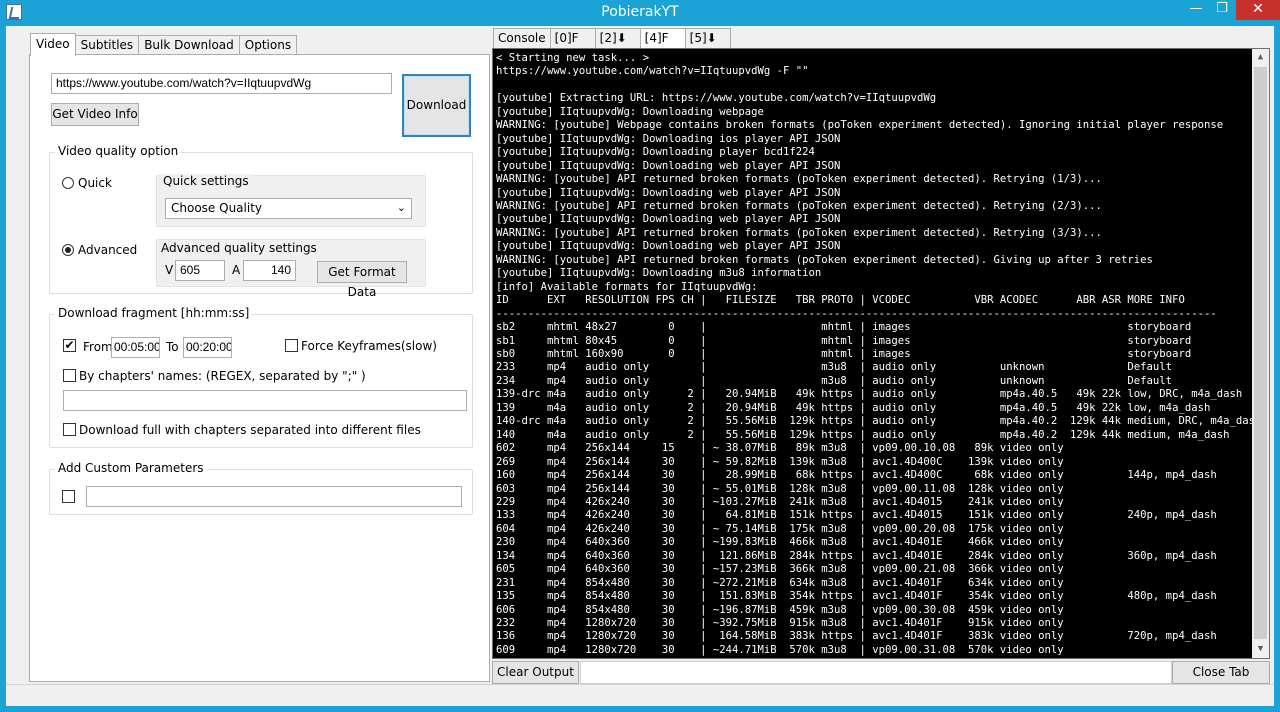  Describe the element at coordinates (189, 45) in the screenshot. I see `tab-bulk-download: Bulk Download` at that location.